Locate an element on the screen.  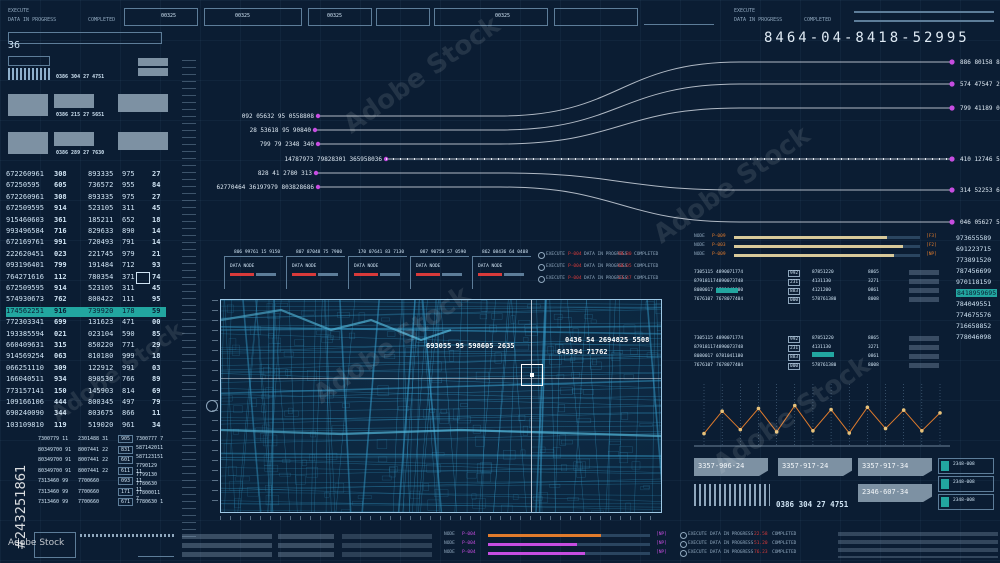
table-cell: 69 is located at coordinates (156, 390).